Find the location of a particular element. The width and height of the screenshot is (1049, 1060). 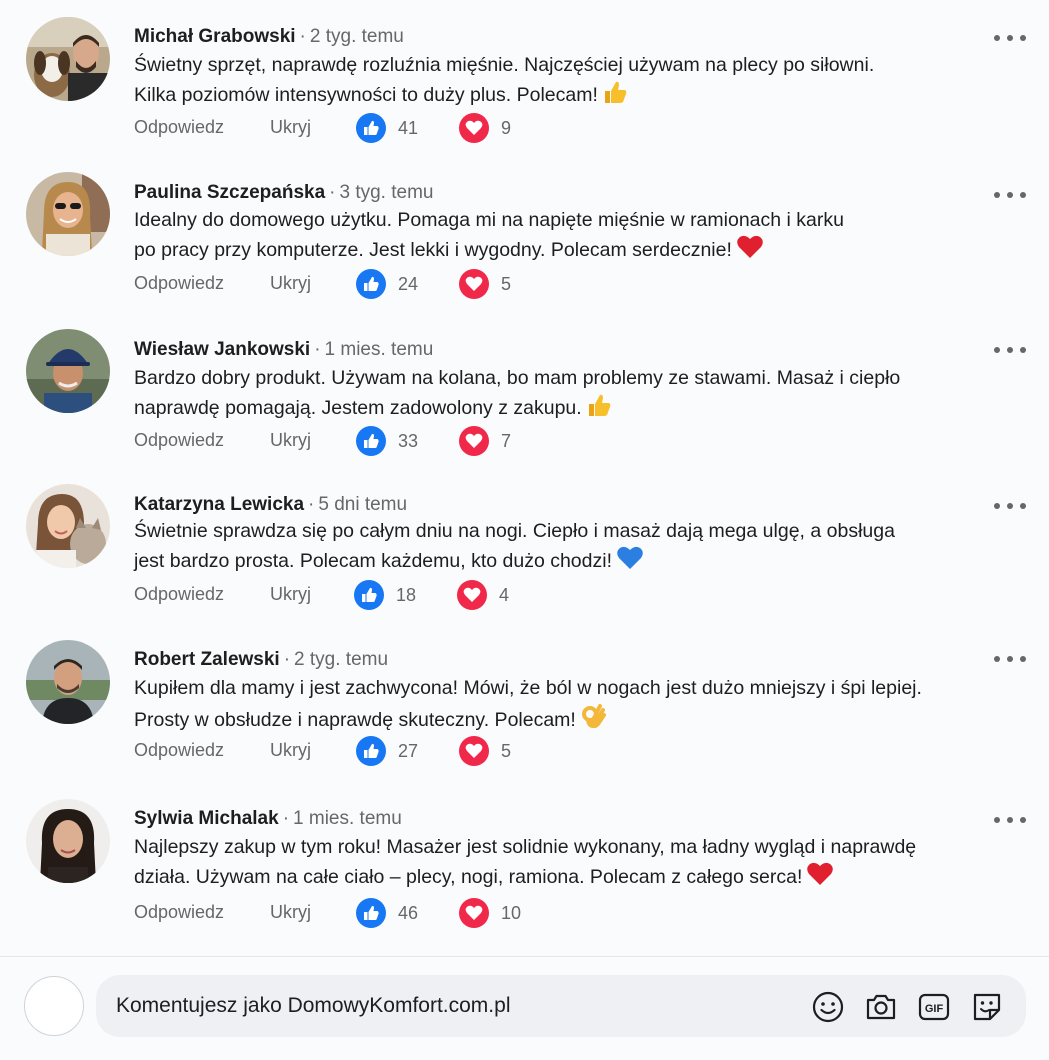

gif-icon: GIF is located at coordinates (934, 1007).